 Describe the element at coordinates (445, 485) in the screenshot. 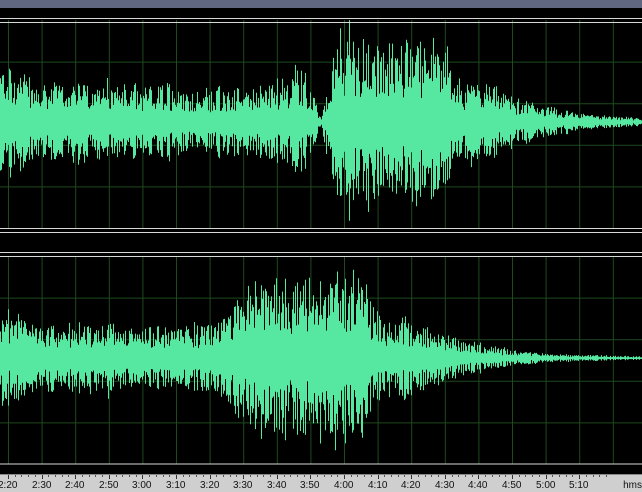

I see `ruler-time-label: 4:30` at that location.